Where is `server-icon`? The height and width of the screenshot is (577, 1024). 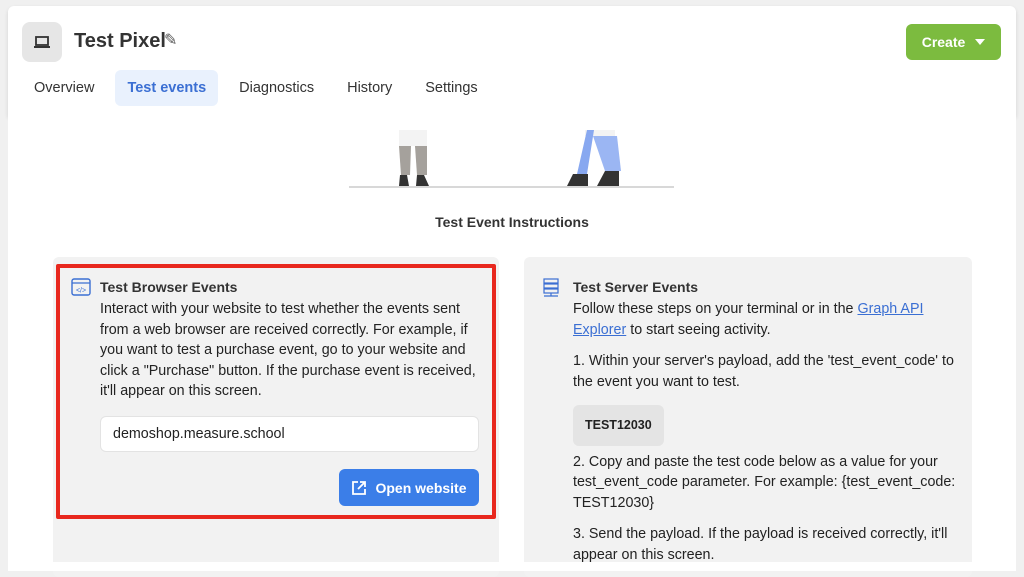
server-icon is located at coordinates (551, 287).